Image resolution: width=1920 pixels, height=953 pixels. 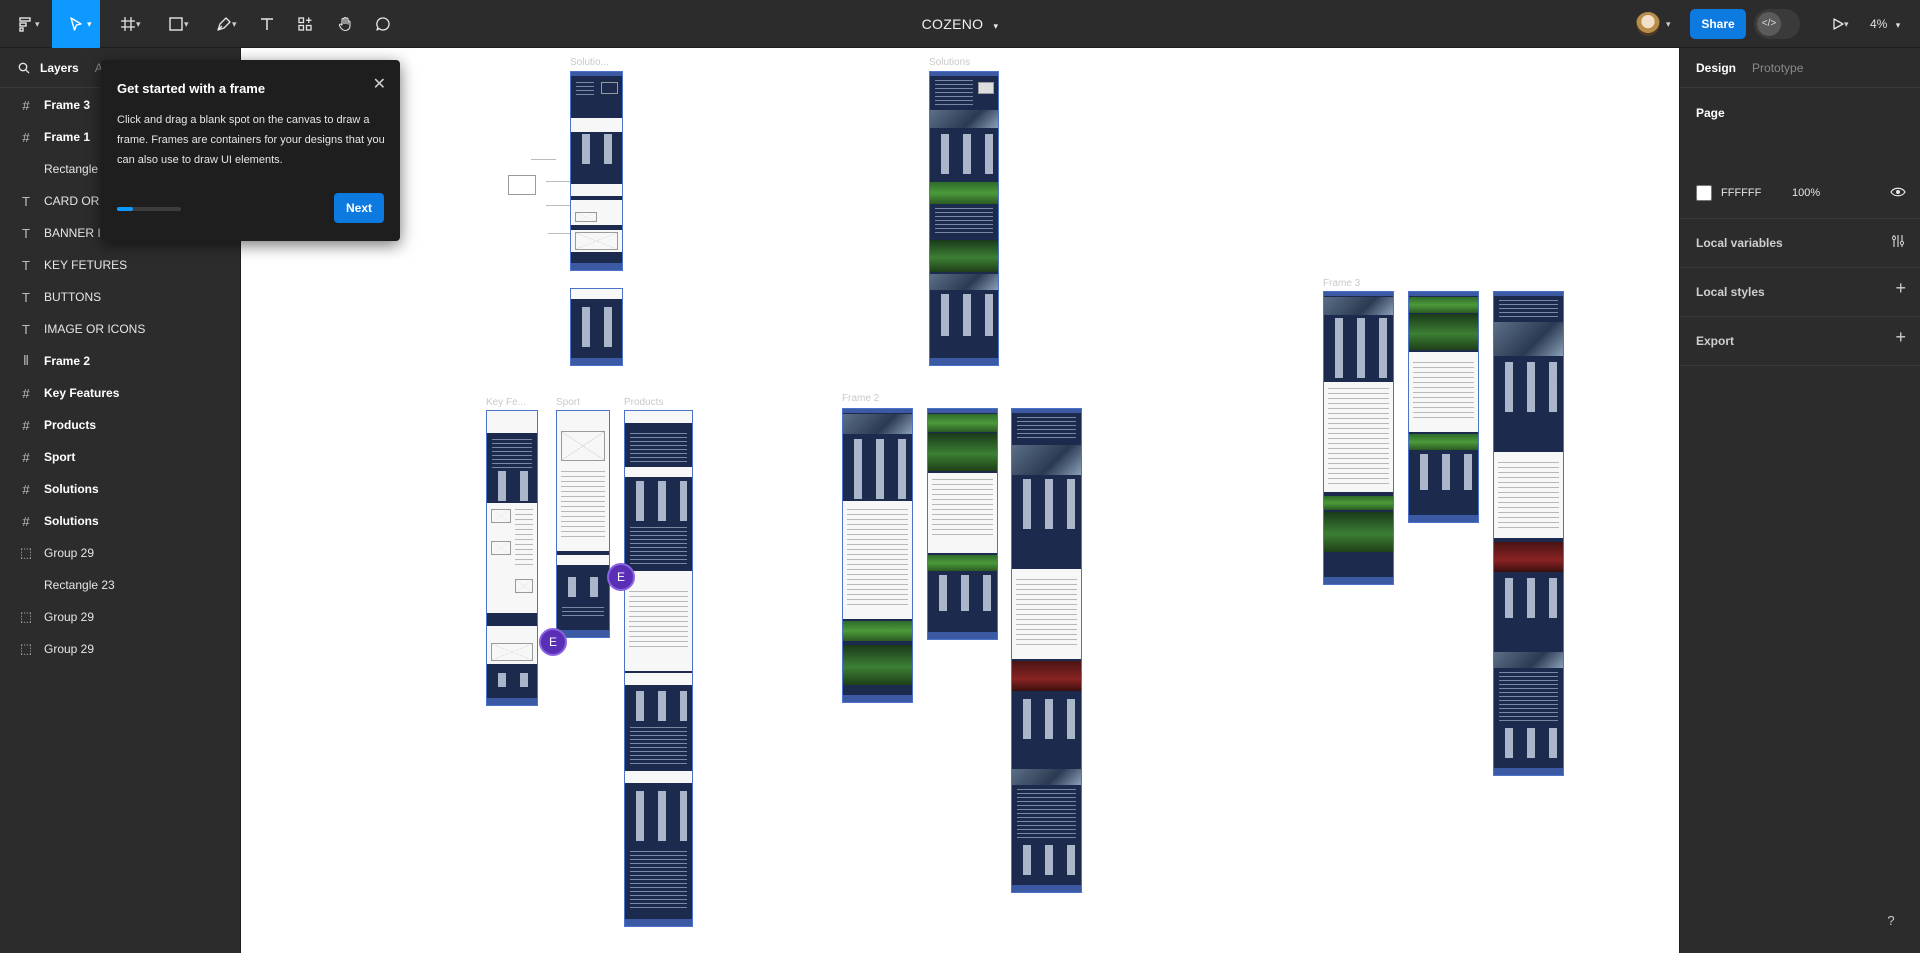 I want to click on file-title-button: COZENO ▾, so click(x=960, y=24).